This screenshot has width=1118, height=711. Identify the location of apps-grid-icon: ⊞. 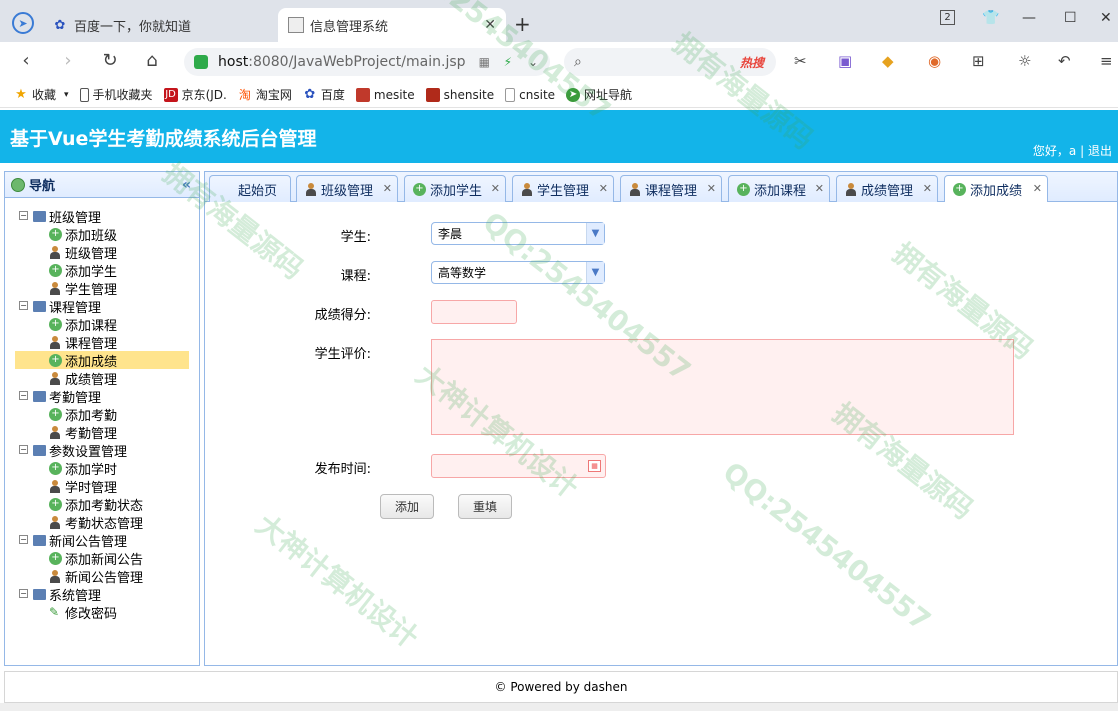
(978, 61).